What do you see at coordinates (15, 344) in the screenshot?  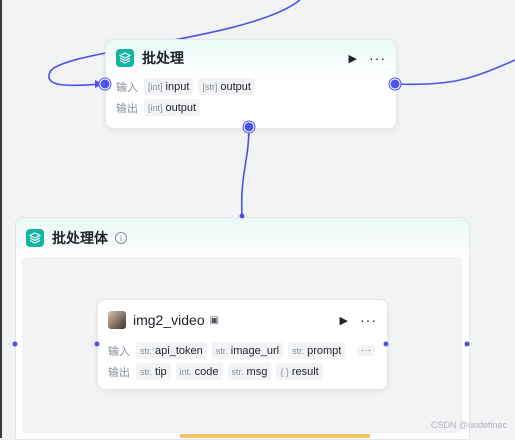 I see `group-left-port` at bounding box center [15, 344].